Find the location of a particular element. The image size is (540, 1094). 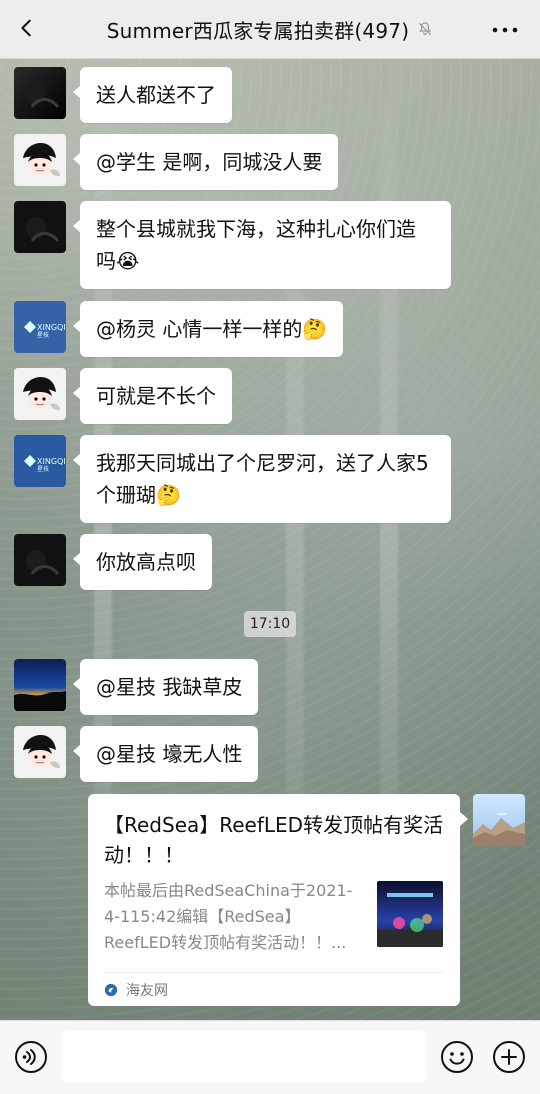

emoji-icon is located at coordinates (457, 1057).